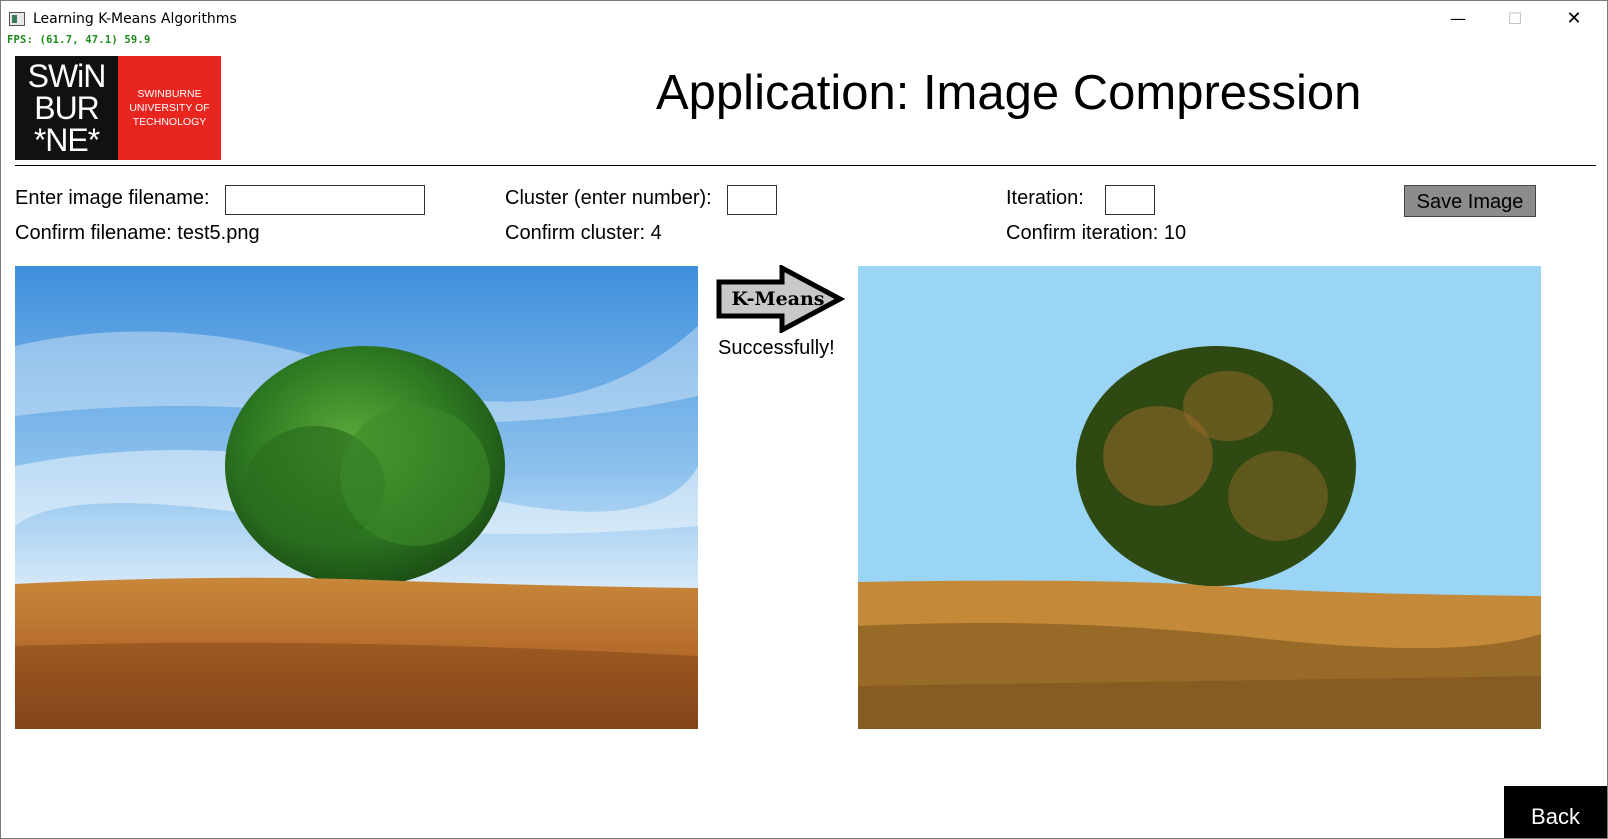 The image size is (1608, 839). What do you see at coordinates (778, 299) in the screenshot?
I see `kmeans-label: K-Means` at bounding box center [778, 299].